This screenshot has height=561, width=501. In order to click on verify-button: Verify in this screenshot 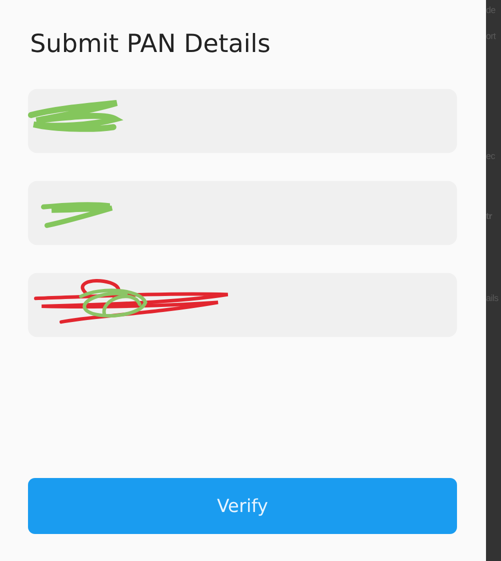, I will do `click(242, 506)`.